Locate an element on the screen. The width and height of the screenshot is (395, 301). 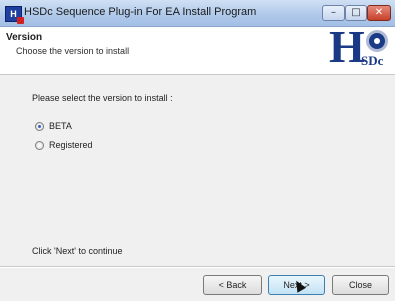
radio-option-registered: Registered is located at coordinates (64, 145).